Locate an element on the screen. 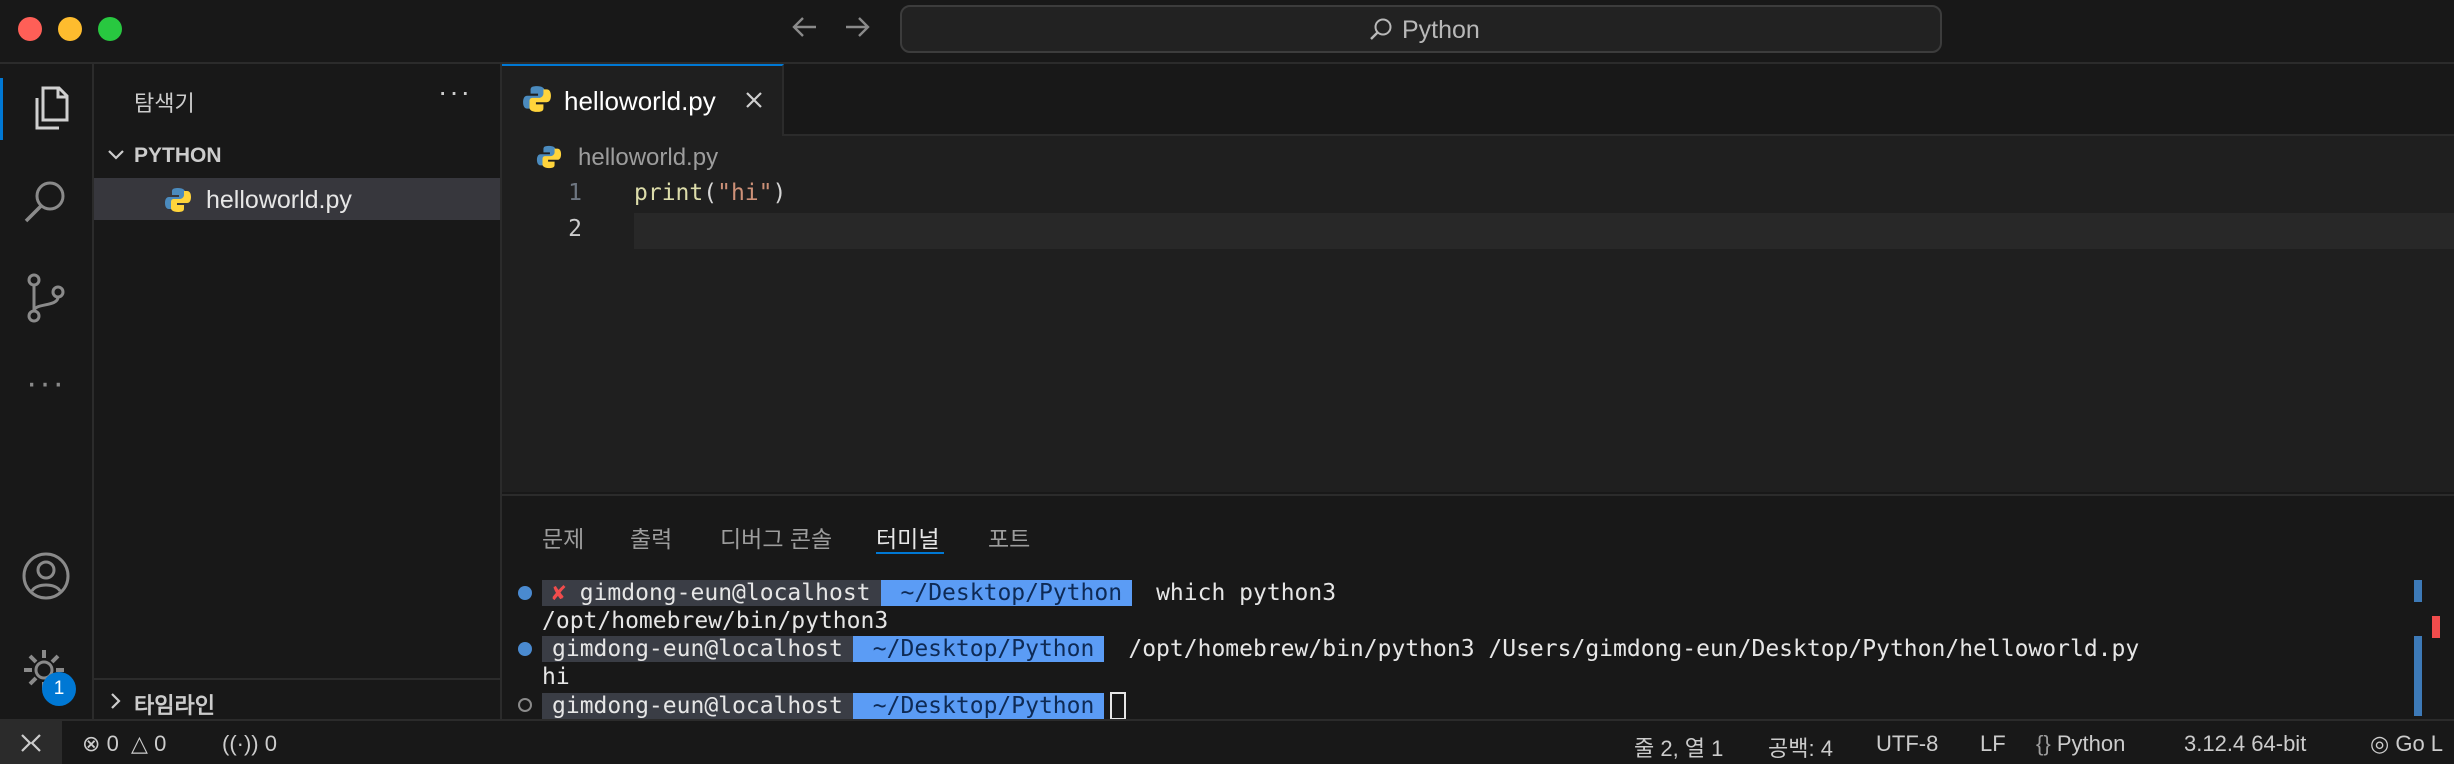 This screenshot has width=2454, height=764. warning-icon: △ is located at coordinates (139, 743).